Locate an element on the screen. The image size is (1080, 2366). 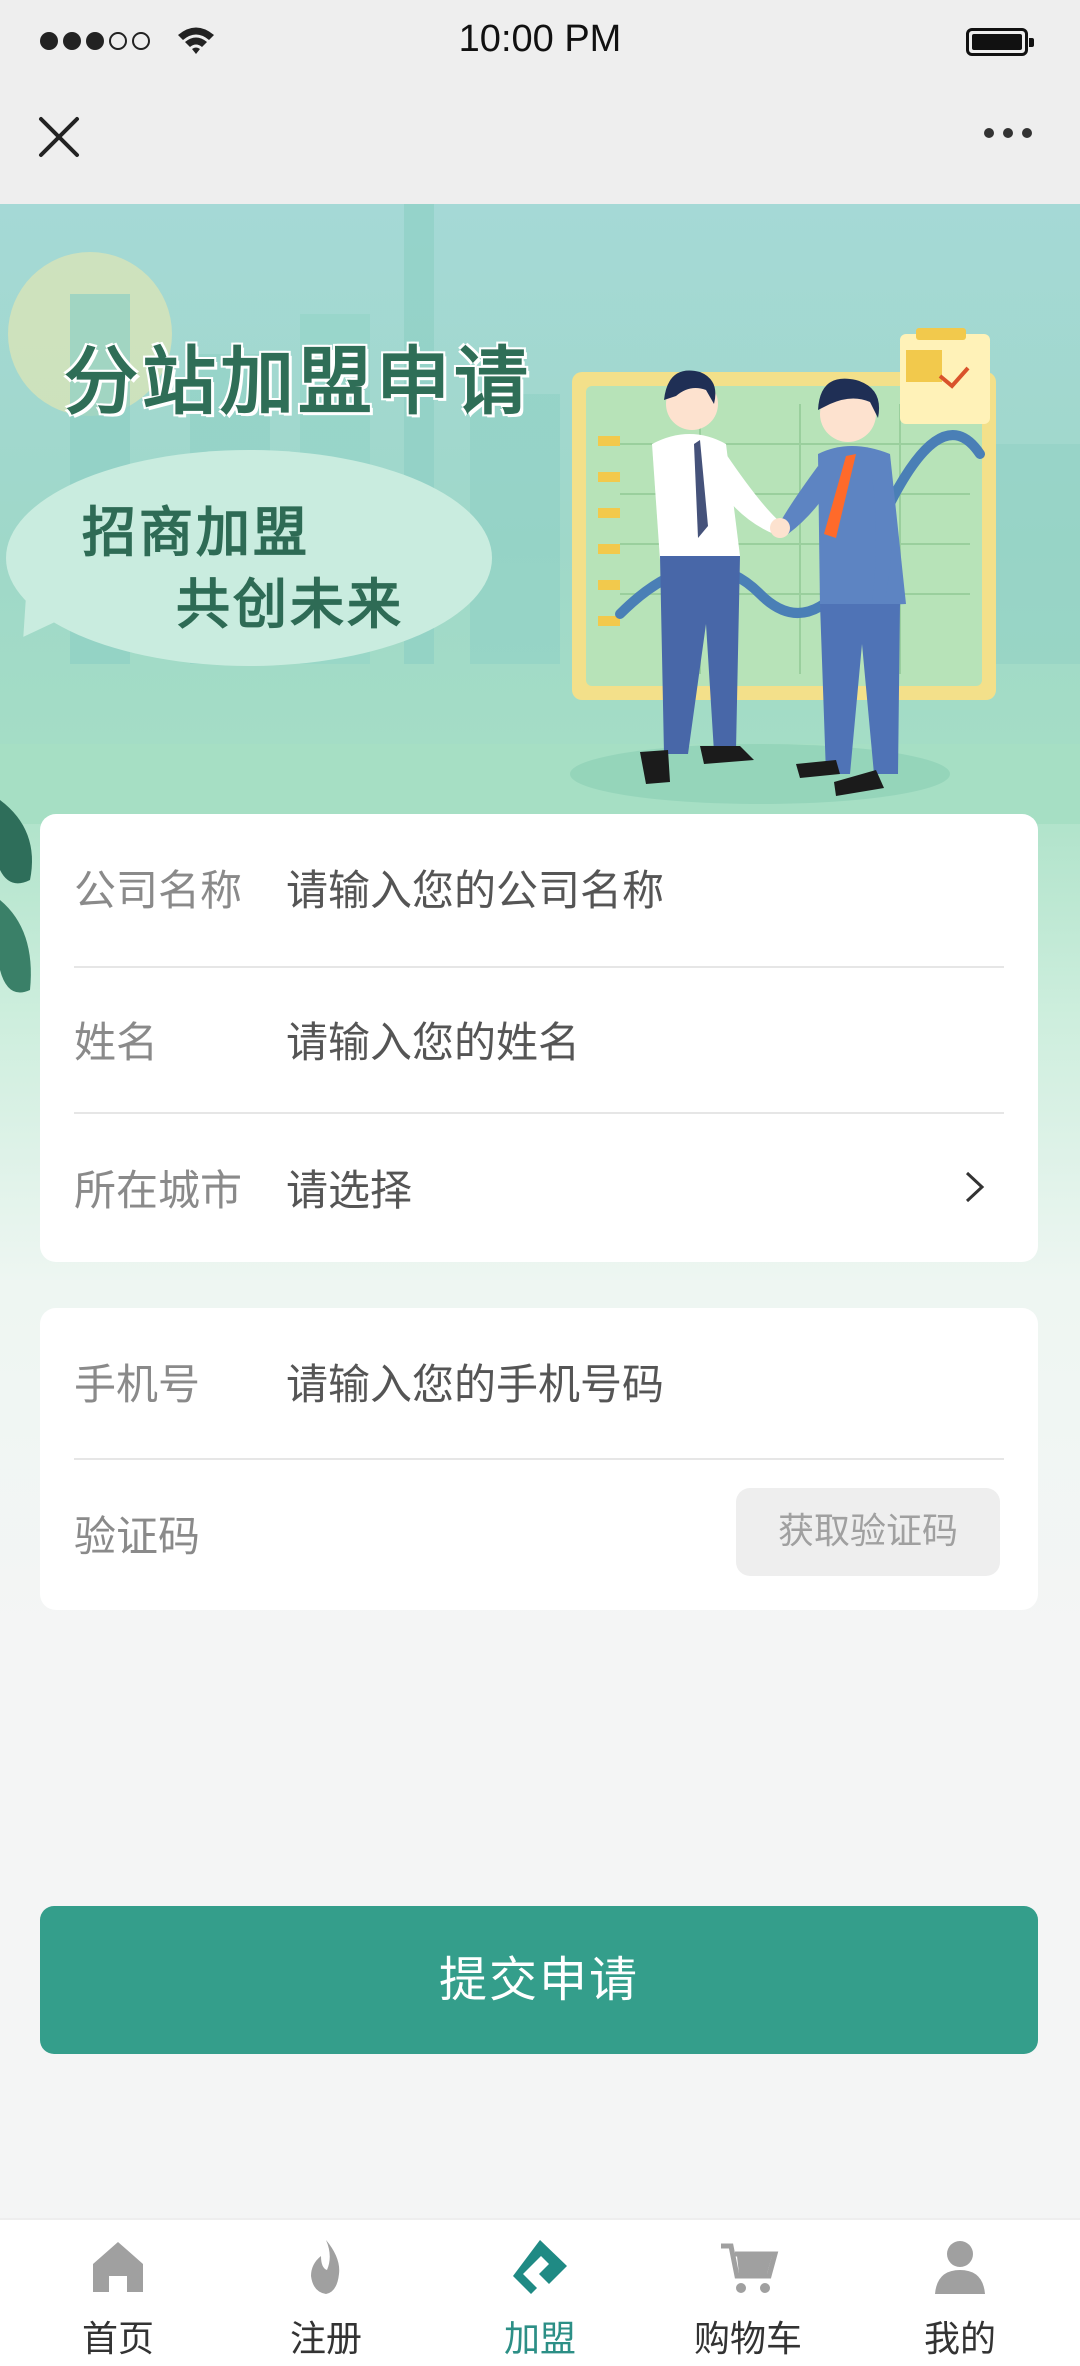
company-label: 公司名称 is located at coordinates (158, 890).